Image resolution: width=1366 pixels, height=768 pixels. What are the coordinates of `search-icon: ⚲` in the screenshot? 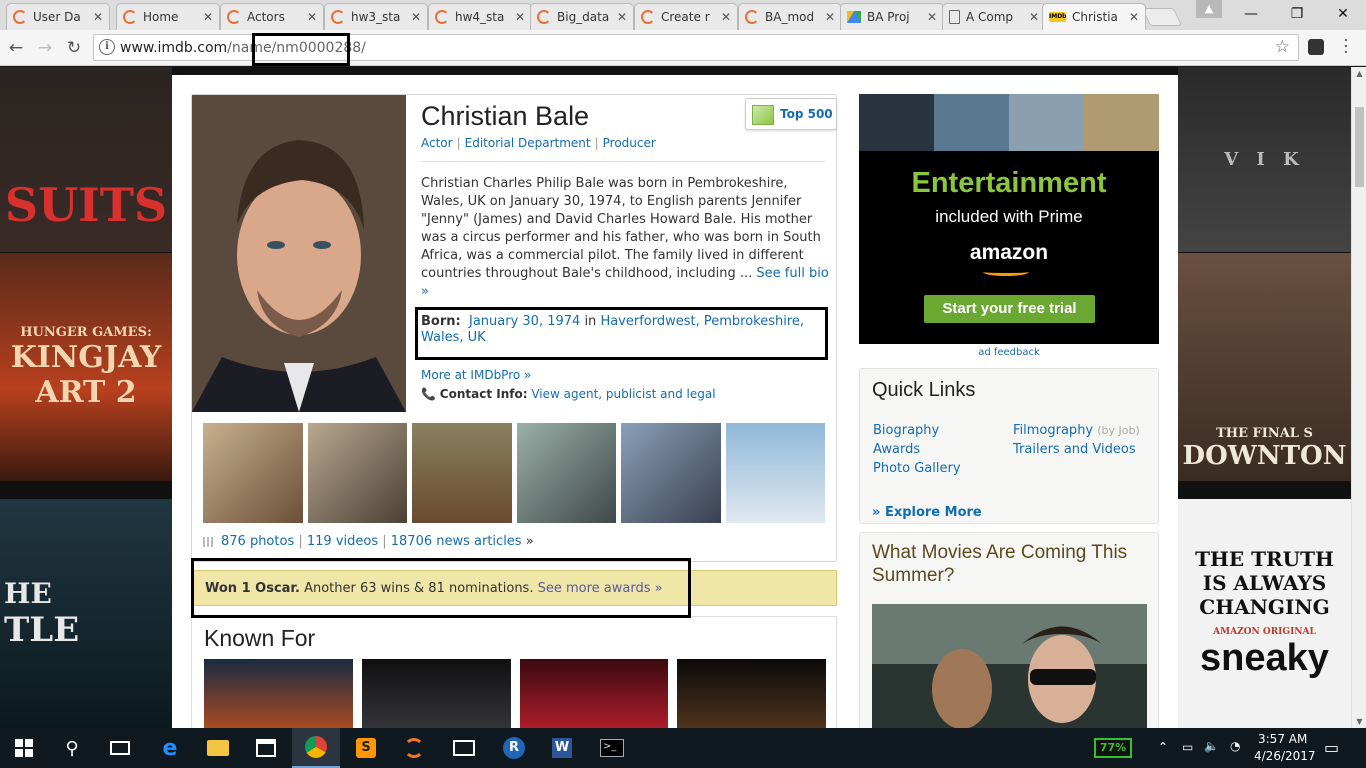 It's located at (72, 748).